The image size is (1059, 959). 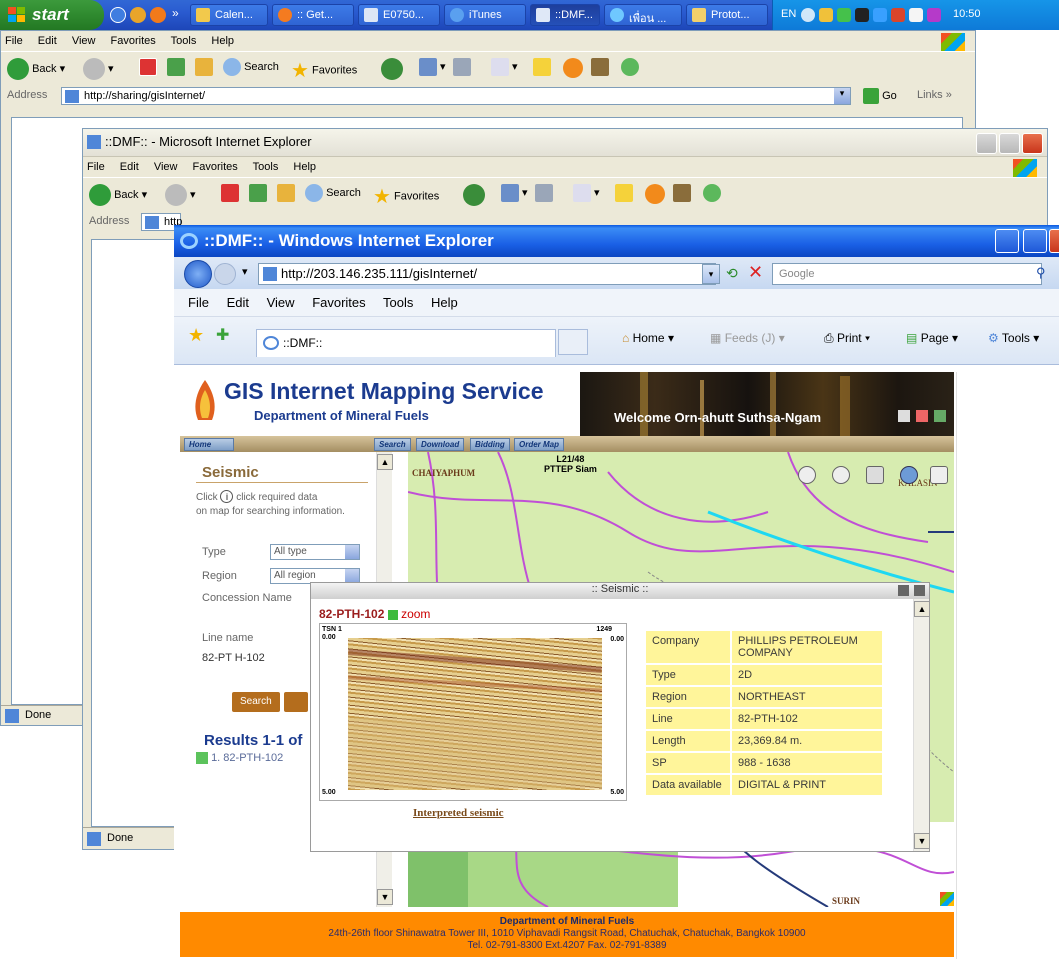 What do you see at coordinates (841, 475) in the screenshot?
I see `zoom-out-icon` at bounding box center [841, 475].